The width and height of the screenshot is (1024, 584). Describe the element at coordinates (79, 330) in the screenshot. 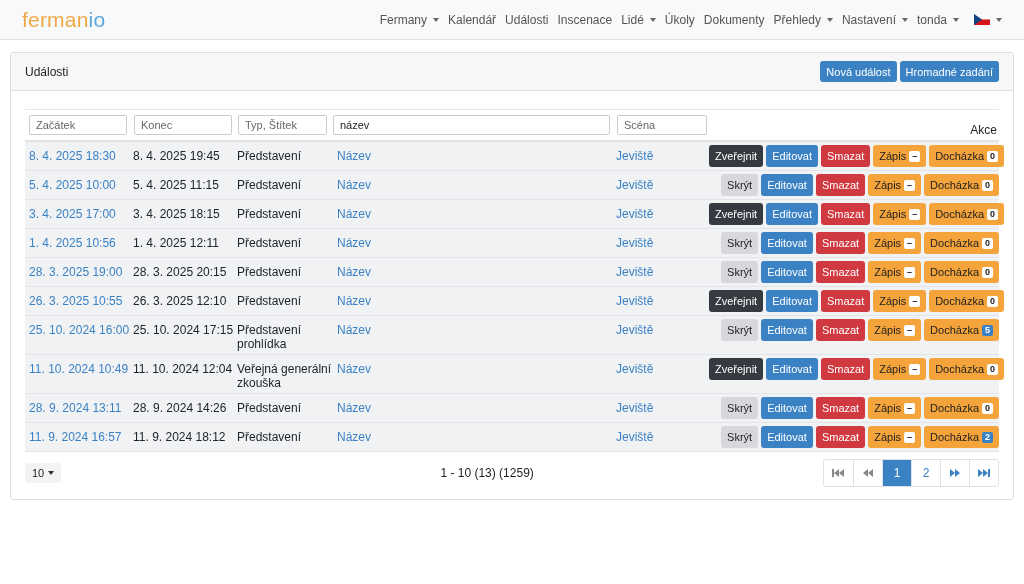

I see `start-link: 25. 10. 2024 16:00` at that location.